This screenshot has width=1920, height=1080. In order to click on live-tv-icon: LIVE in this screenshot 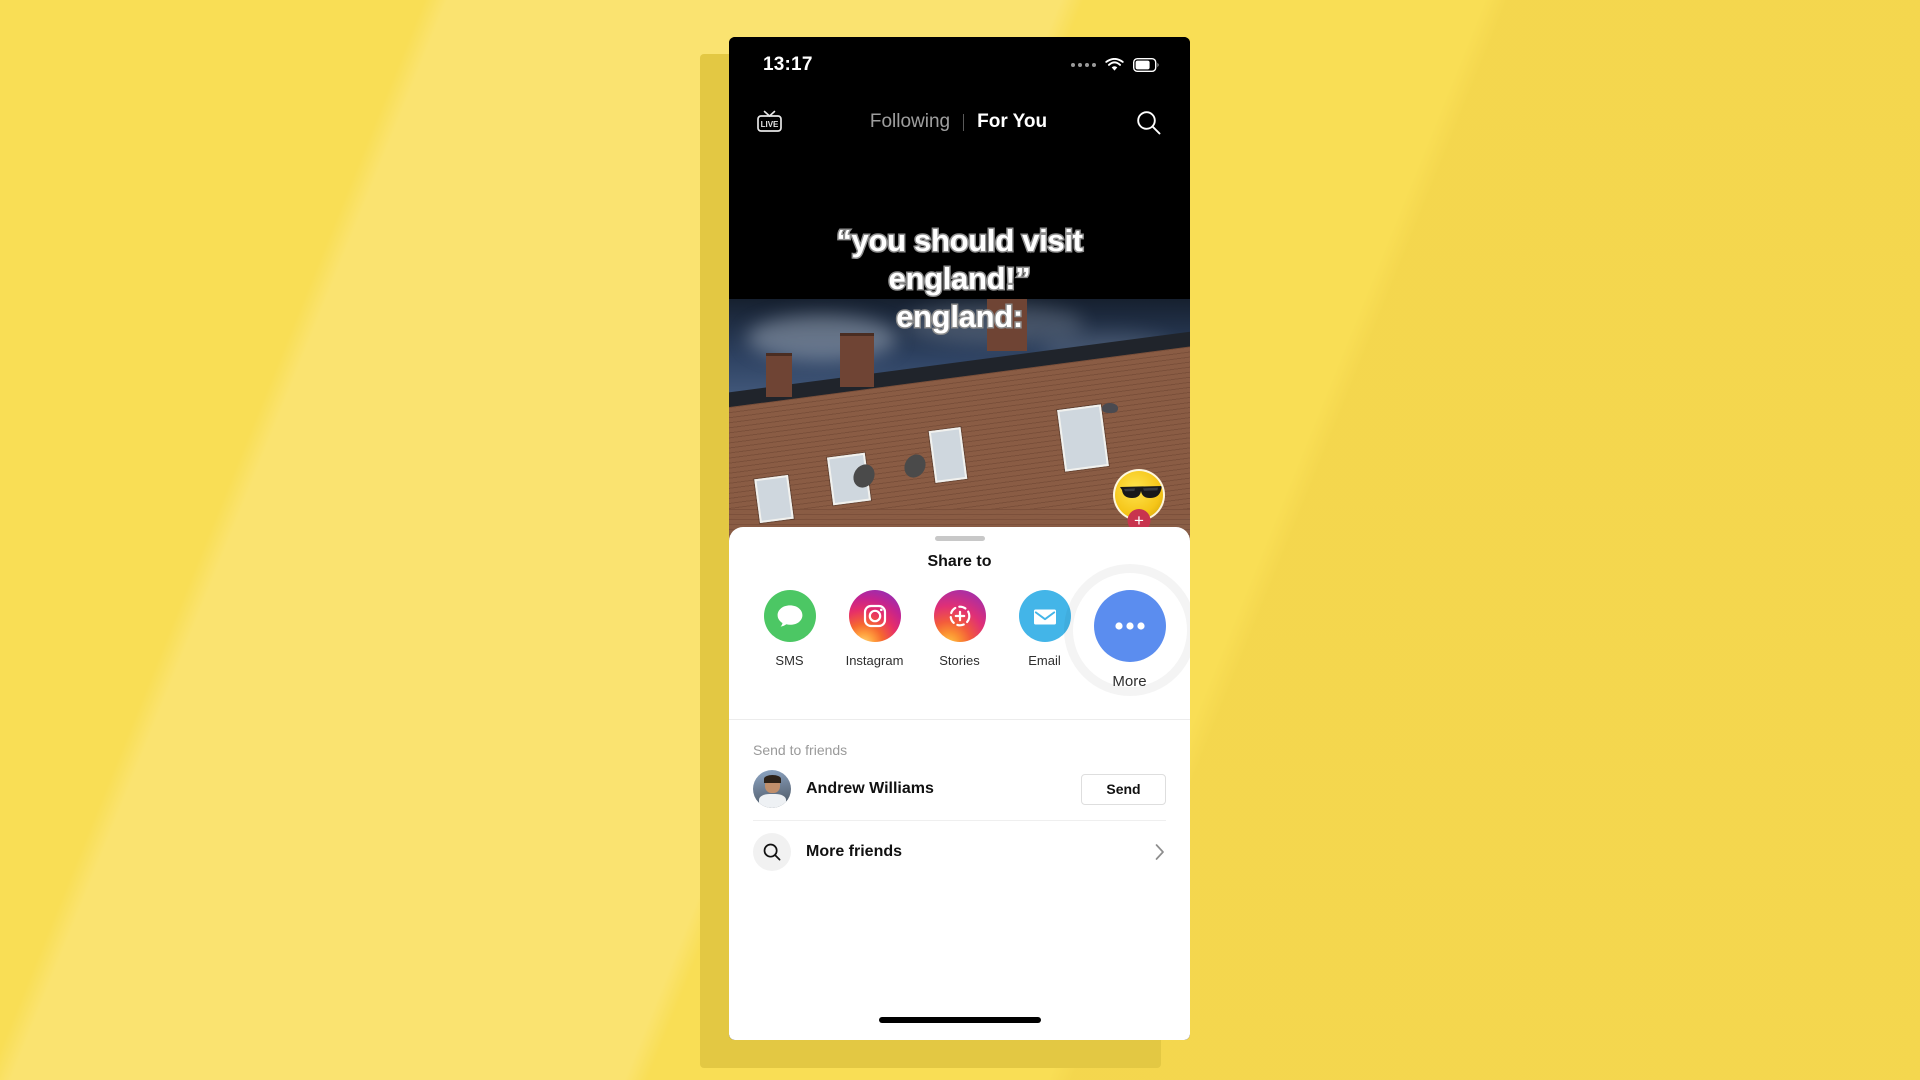, I will do `click(769, 121)`.